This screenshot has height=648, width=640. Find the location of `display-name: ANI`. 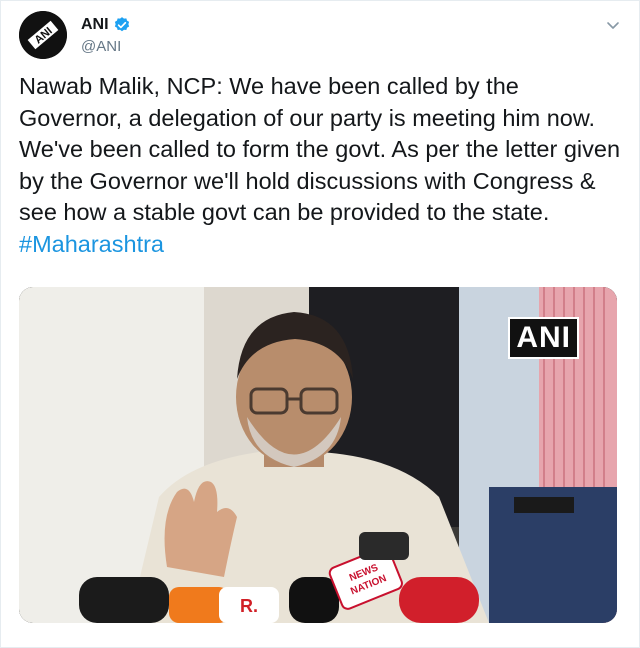

display-name: ANI is located at coordinates (95, 25).